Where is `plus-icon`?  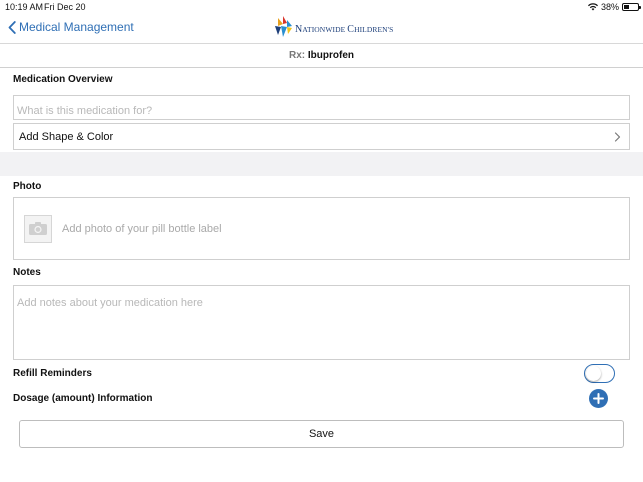 plus-icon is located at coordinates (598, 398).